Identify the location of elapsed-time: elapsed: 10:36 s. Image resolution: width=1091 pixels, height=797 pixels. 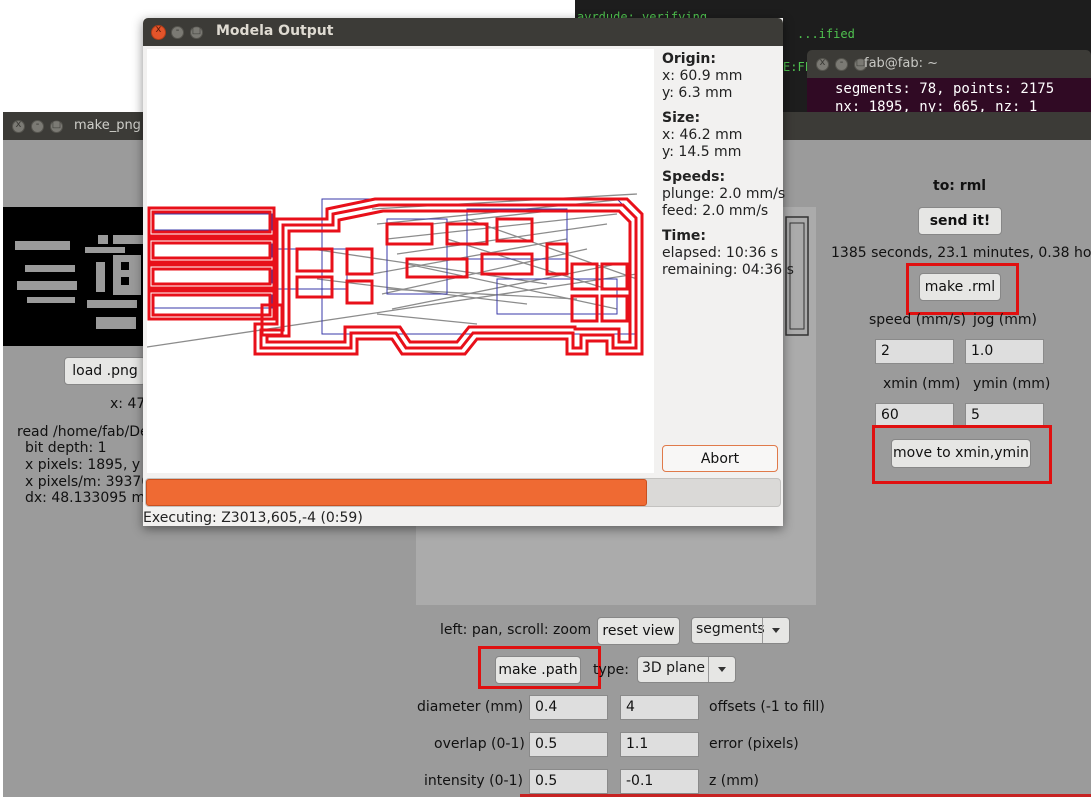
(720, 253).